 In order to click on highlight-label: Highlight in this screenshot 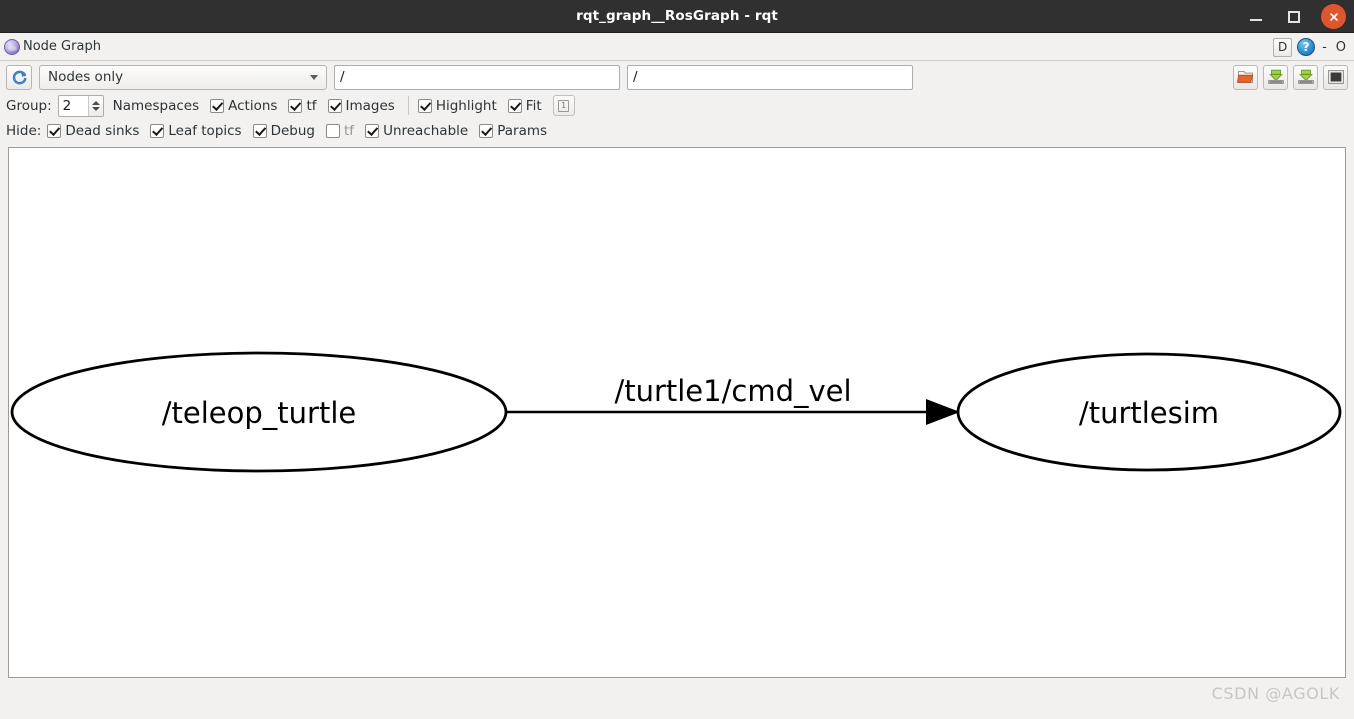, I will do `click(466, 105)`.